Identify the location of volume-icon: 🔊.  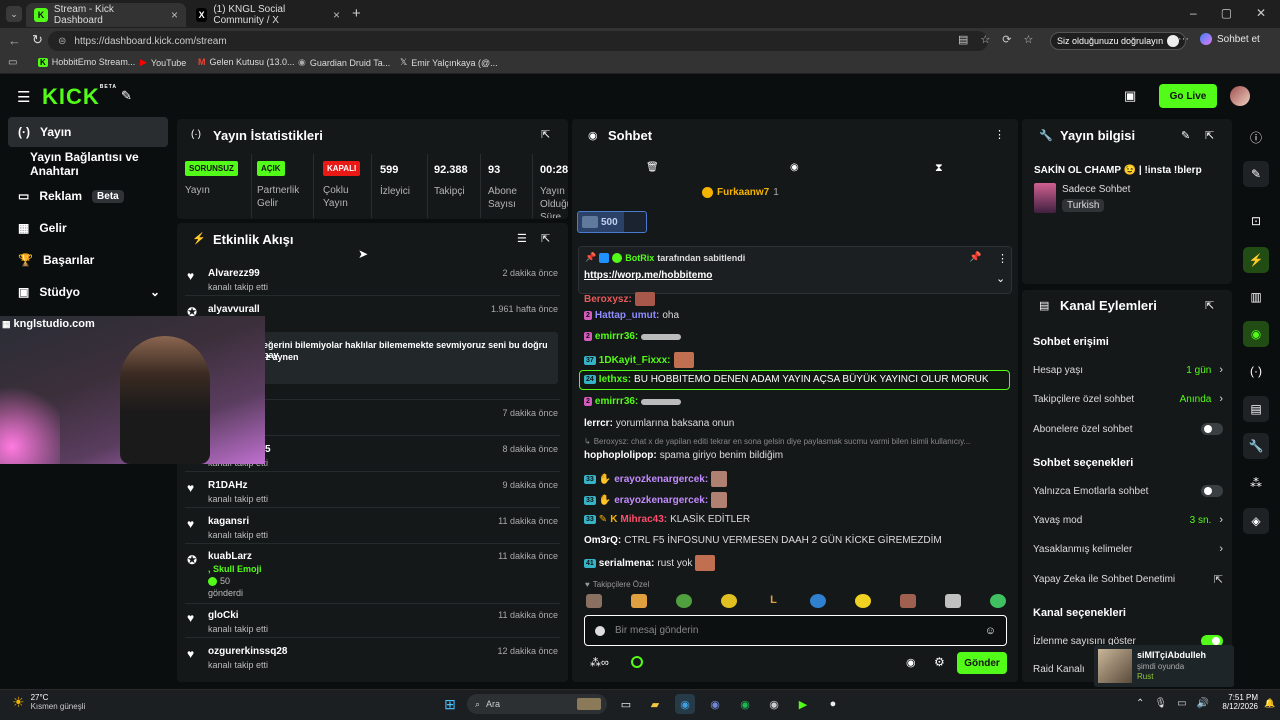
(1203, 703).